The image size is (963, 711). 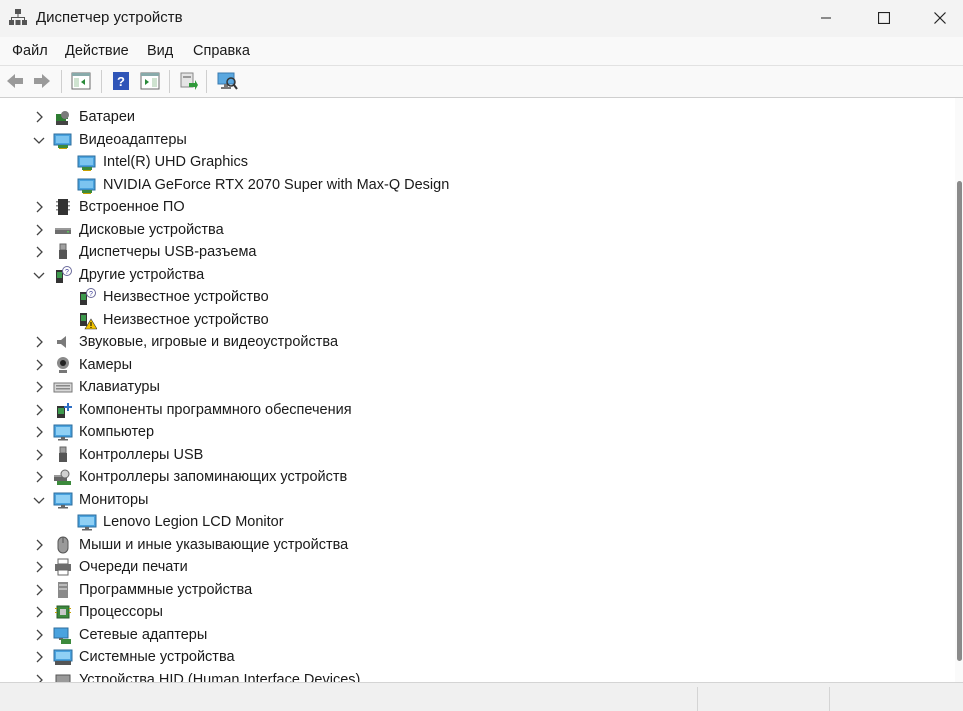 What do you see at coordinates (959, 421) in the screenshot?
I see `scrollbar-thumb` at bounding box center [959, 421].